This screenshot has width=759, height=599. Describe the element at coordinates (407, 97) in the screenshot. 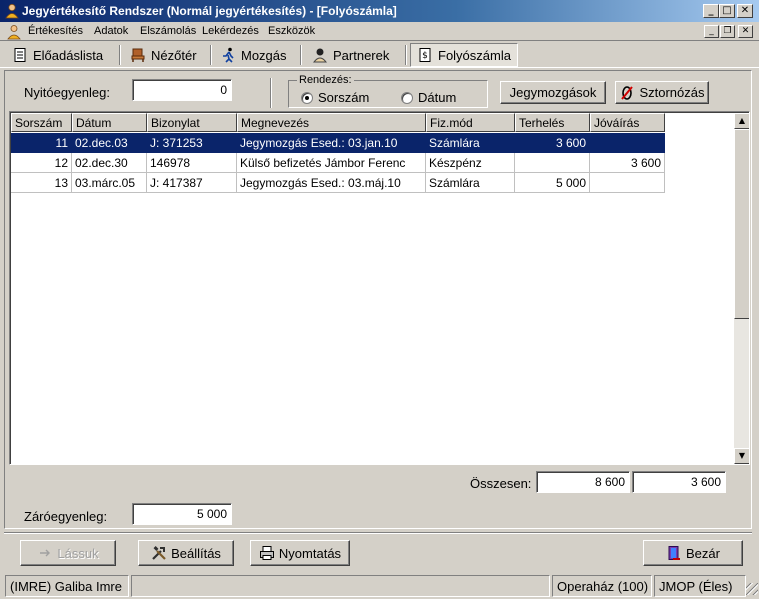

I see `radio-unchecked-icon` at that location.